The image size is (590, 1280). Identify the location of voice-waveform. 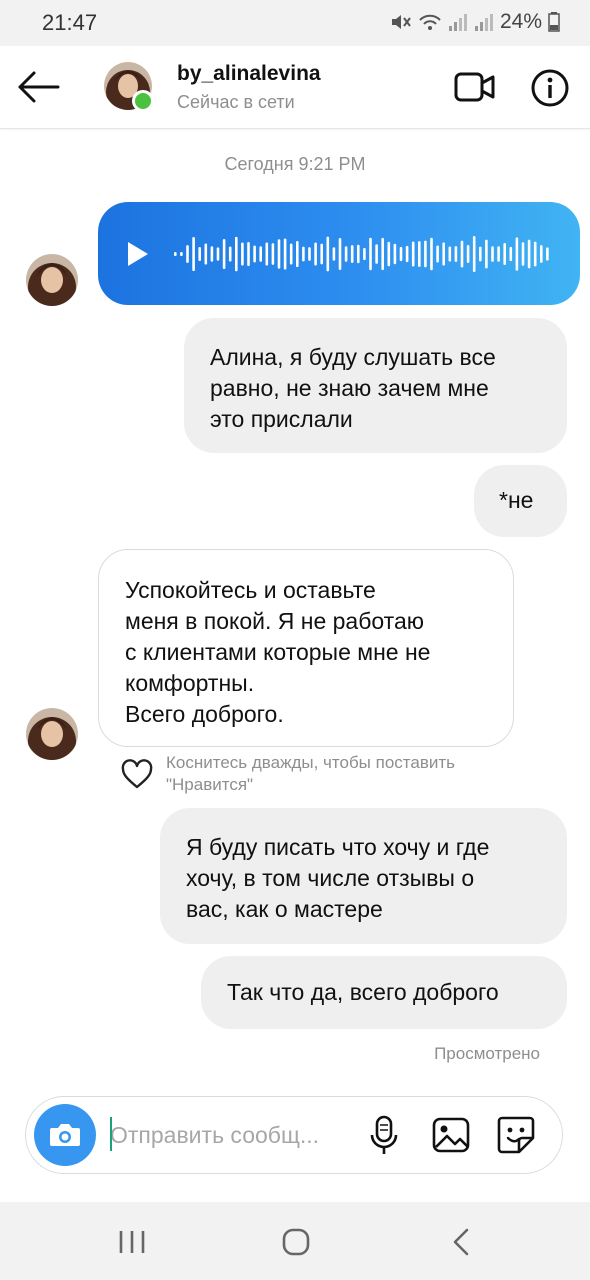
(364, 254).